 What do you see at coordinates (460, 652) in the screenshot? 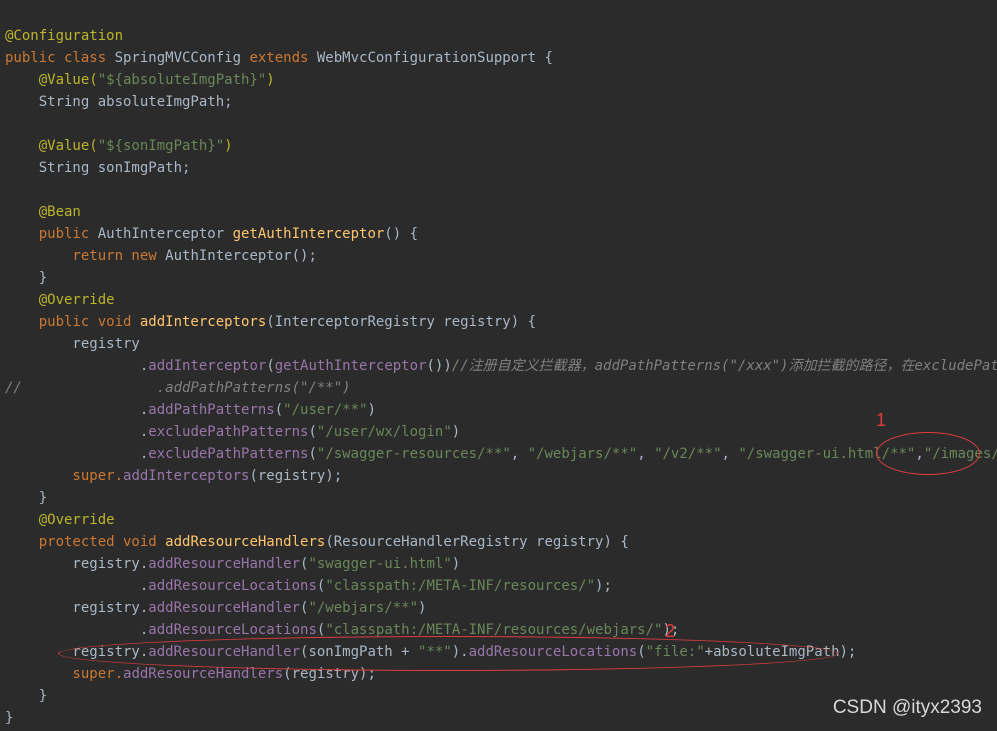
I see `code-token: ).` at bounding box center [460, 652].